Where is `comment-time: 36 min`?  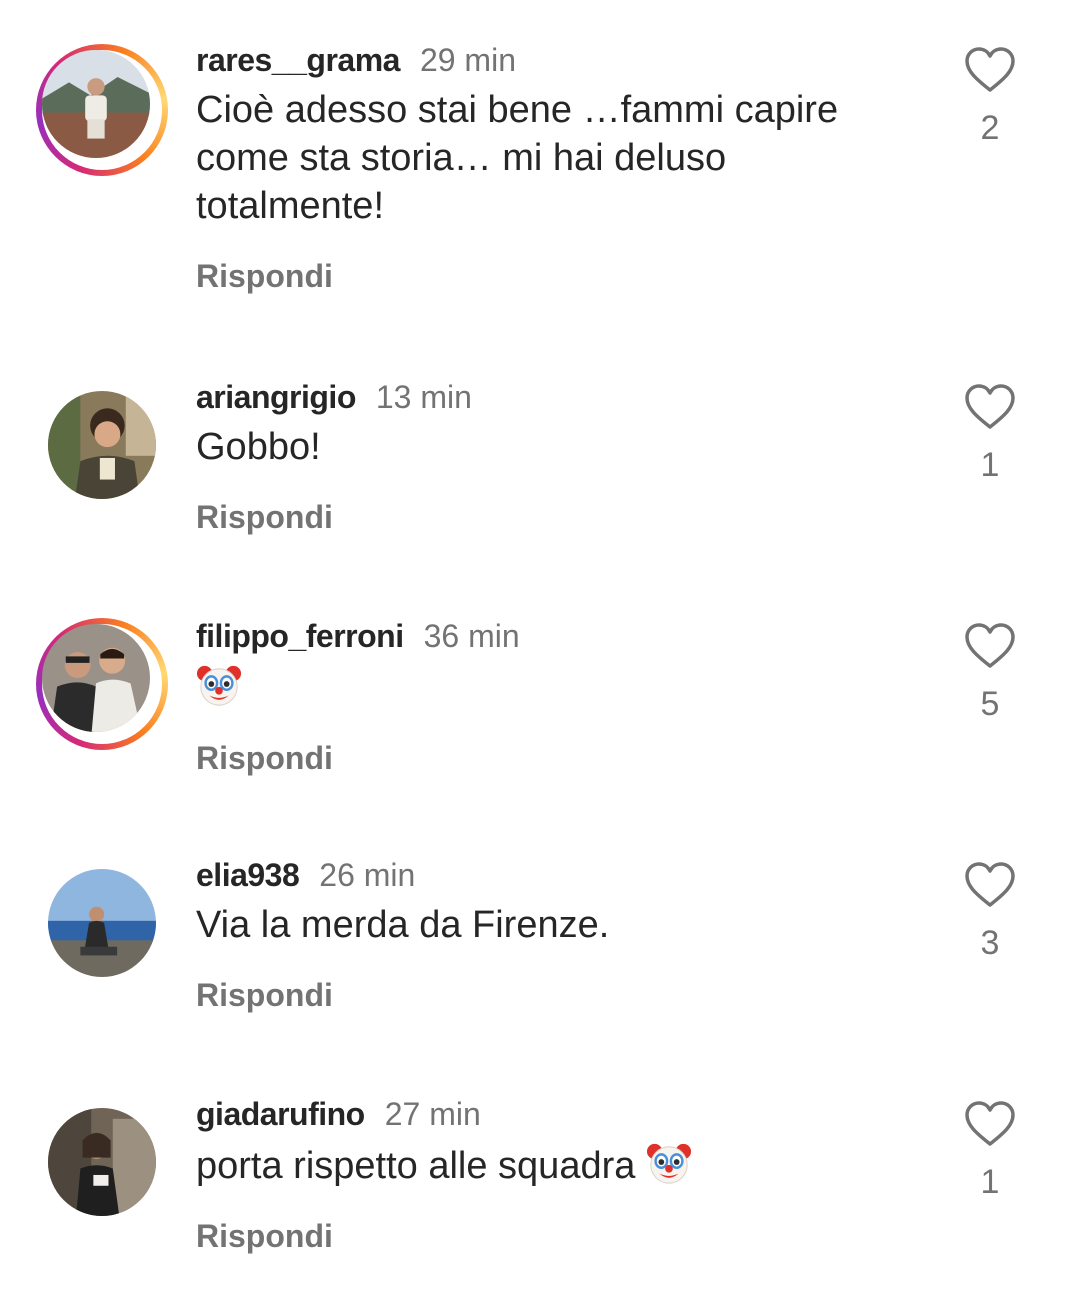 comment-time: 36 min is located at coordinates (471, 636).